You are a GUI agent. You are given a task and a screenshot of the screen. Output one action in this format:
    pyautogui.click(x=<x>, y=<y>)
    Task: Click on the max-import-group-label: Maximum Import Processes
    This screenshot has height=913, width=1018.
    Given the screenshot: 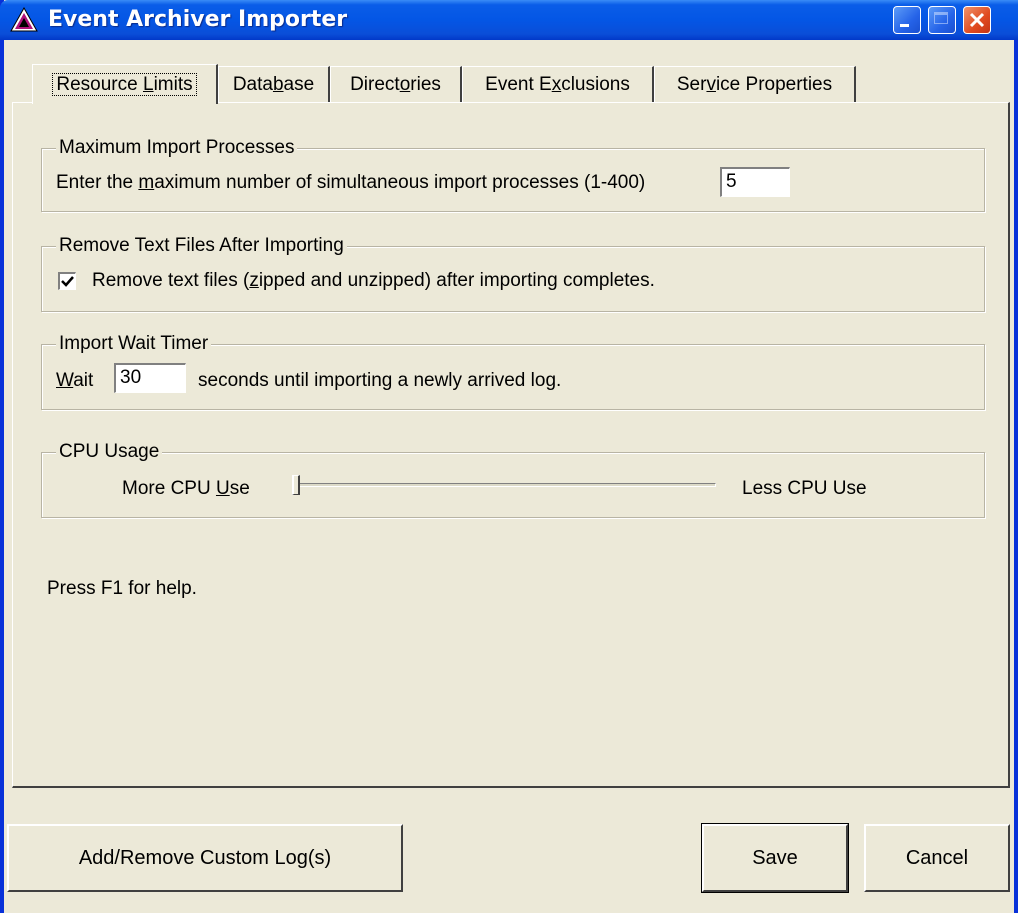 What is the action you would take?
    pyautogui.click(x=177, y=148)
    